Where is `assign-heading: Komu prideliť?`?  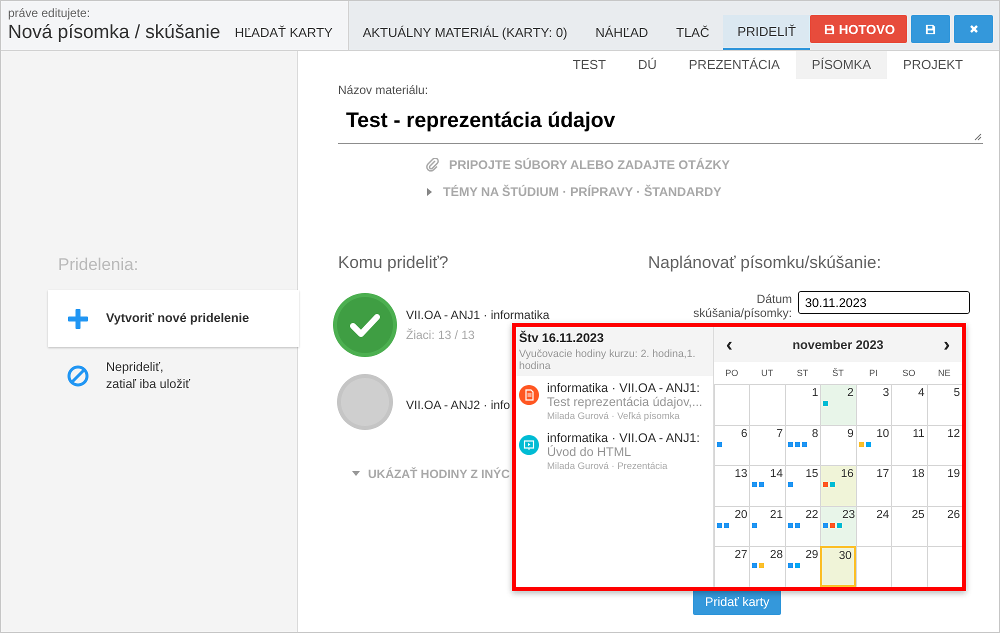
assign-heading: Komu prideliť? is located at coordinates (394, 263).